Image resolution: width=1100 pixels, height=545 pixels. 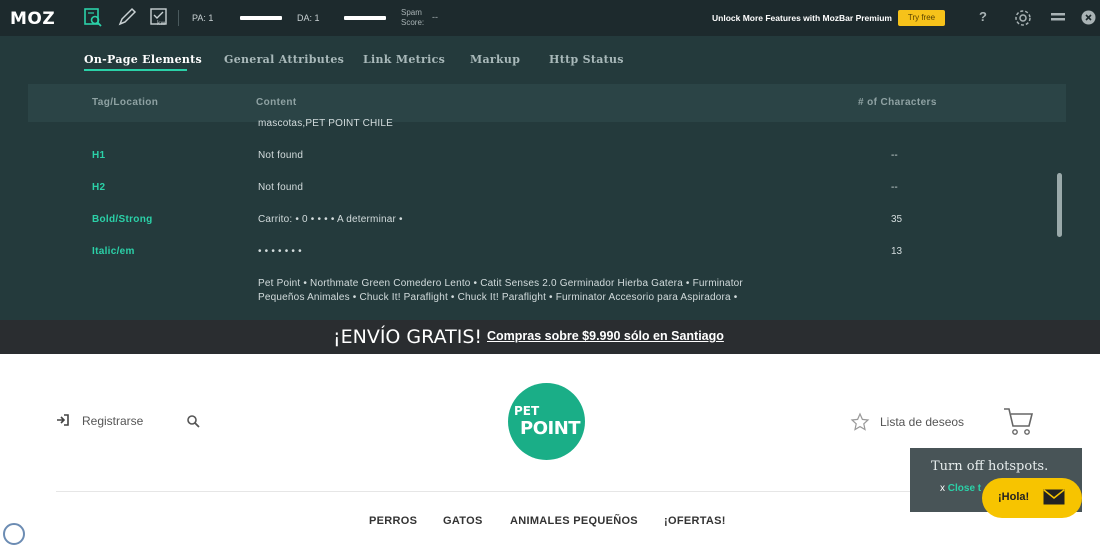 I want to click on row-count-bold: 35, so click(x=897, y=219).